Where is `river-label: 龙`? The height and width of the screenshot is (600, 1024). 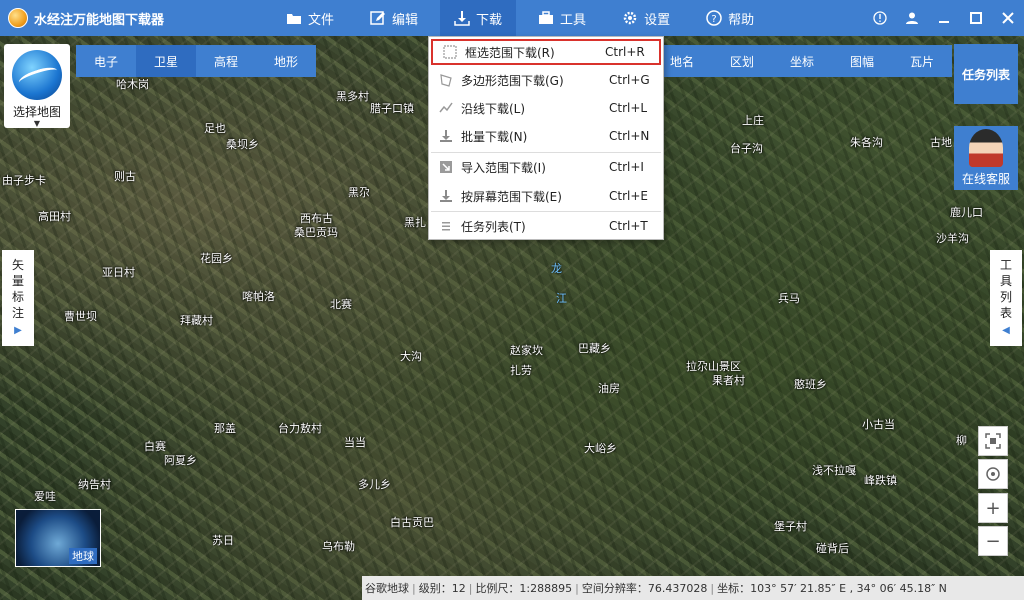 river-label: 龙 is located at coordinates (556, 268).